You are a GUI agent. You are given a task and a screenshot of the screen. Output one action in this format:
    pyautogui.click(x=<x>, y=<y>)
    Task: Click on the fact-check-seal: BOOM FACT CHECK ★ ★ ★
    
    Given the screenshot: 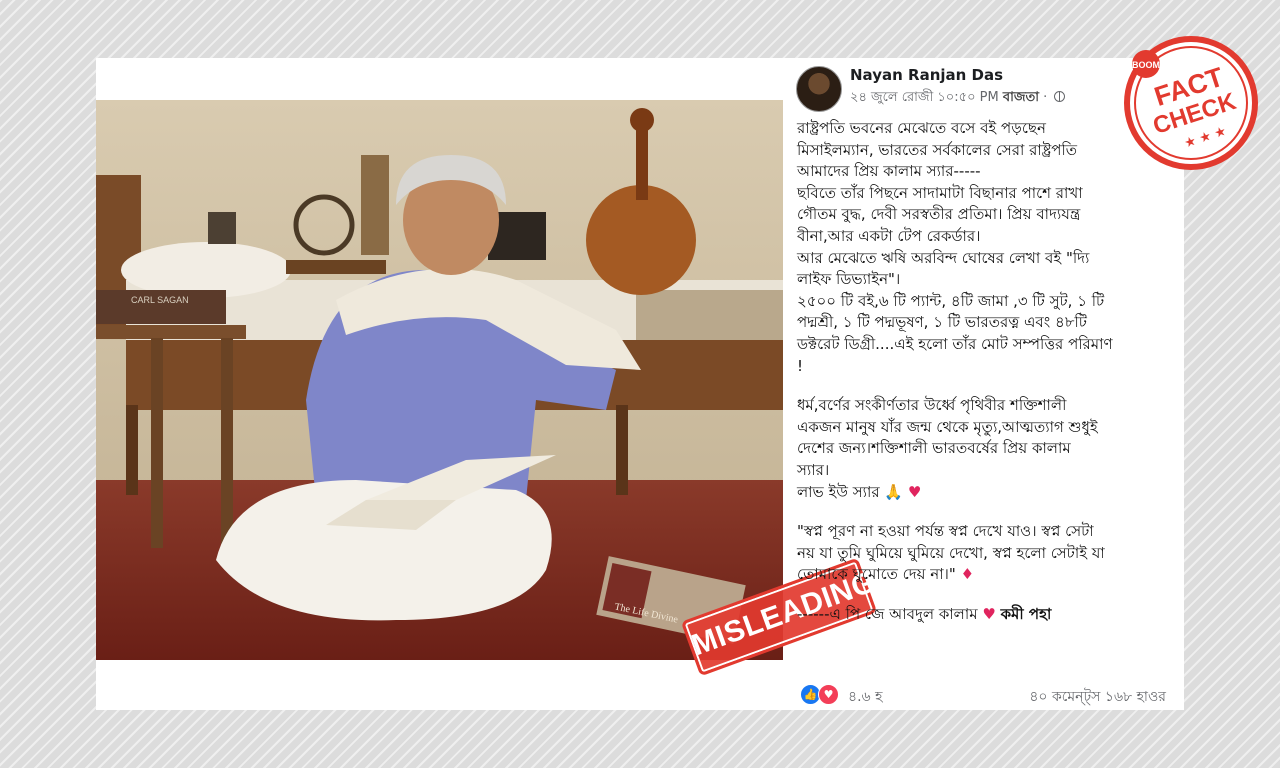 What is the action you would take?
    pyautogui.click(x=1191, y=103)
    